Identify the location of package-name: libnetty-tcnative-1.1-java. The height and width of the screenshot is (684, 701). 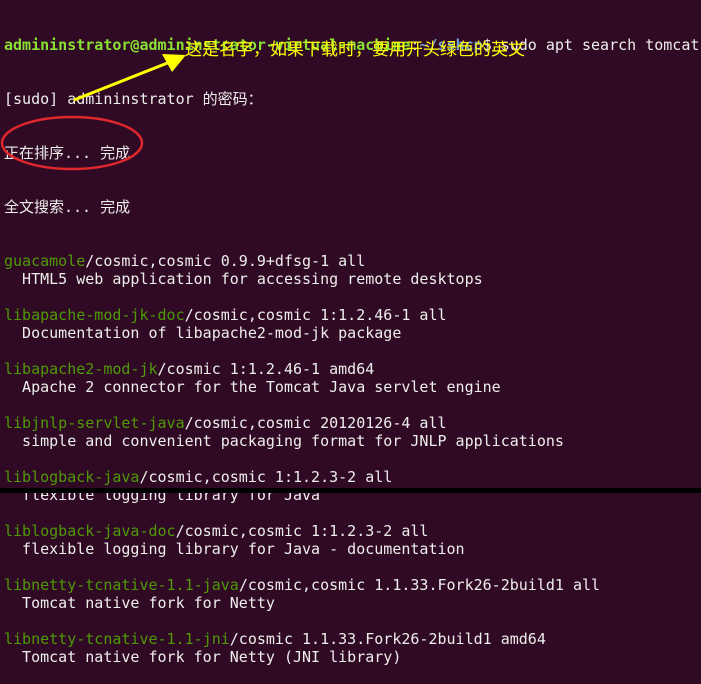
(121, 585).